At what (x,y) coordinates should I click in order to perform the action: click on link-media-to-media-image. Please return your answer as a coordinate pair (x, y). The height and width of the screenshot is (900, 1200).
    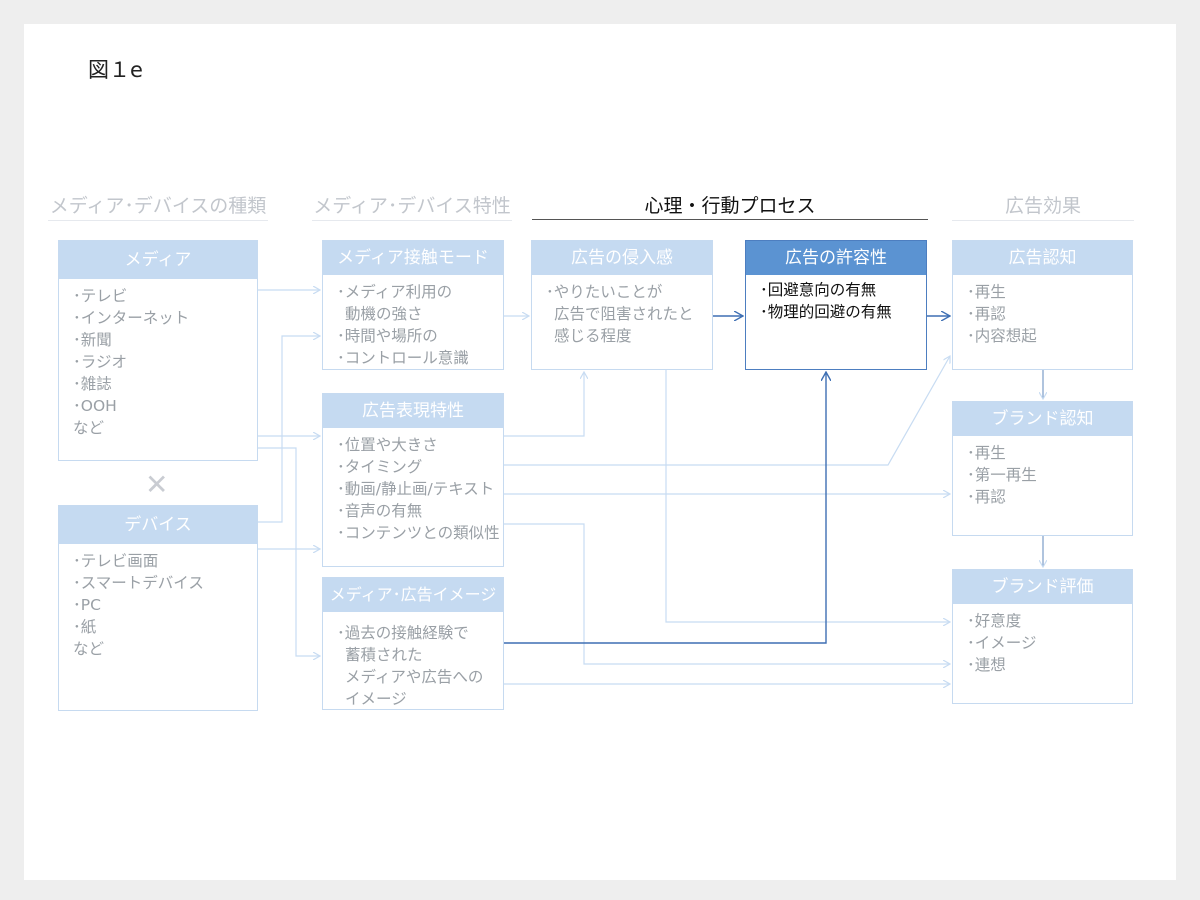
    Looking at the image, I should click on (289, 551).